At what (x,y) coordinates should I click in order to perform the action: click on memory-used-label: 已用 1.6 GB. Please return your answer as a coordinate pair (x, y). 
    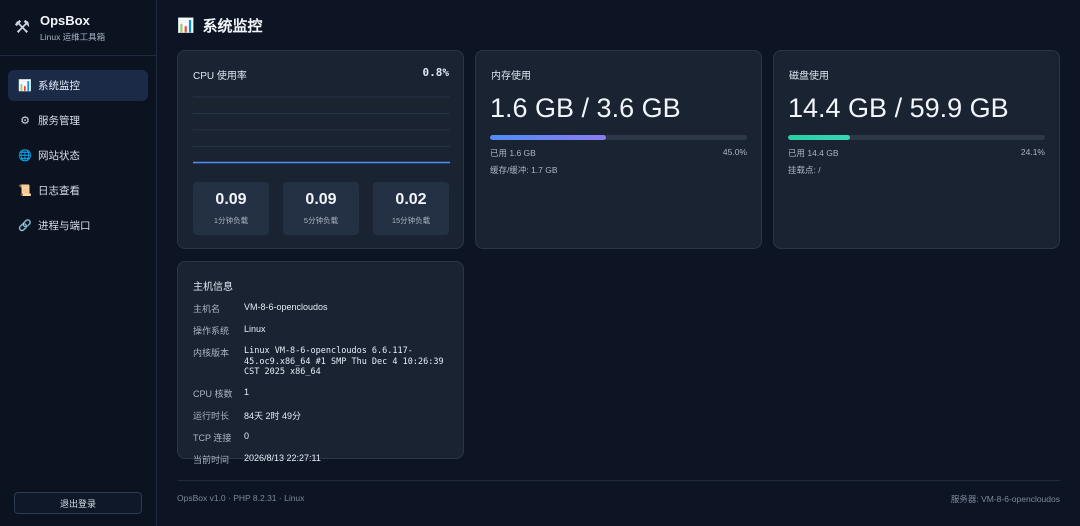
    Looking at the image, I should click on (513, 153).